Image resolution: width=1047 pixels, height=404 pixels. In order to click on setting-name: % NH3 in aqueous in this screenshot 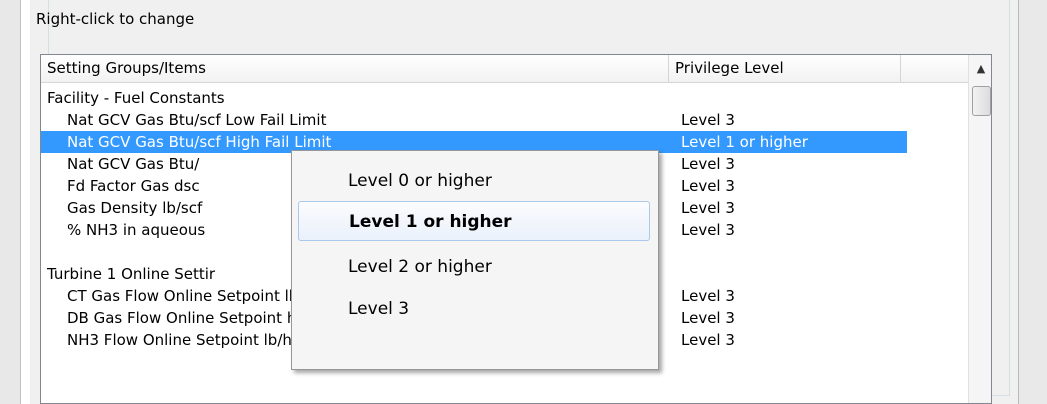, I will do `click(136, 230)`.